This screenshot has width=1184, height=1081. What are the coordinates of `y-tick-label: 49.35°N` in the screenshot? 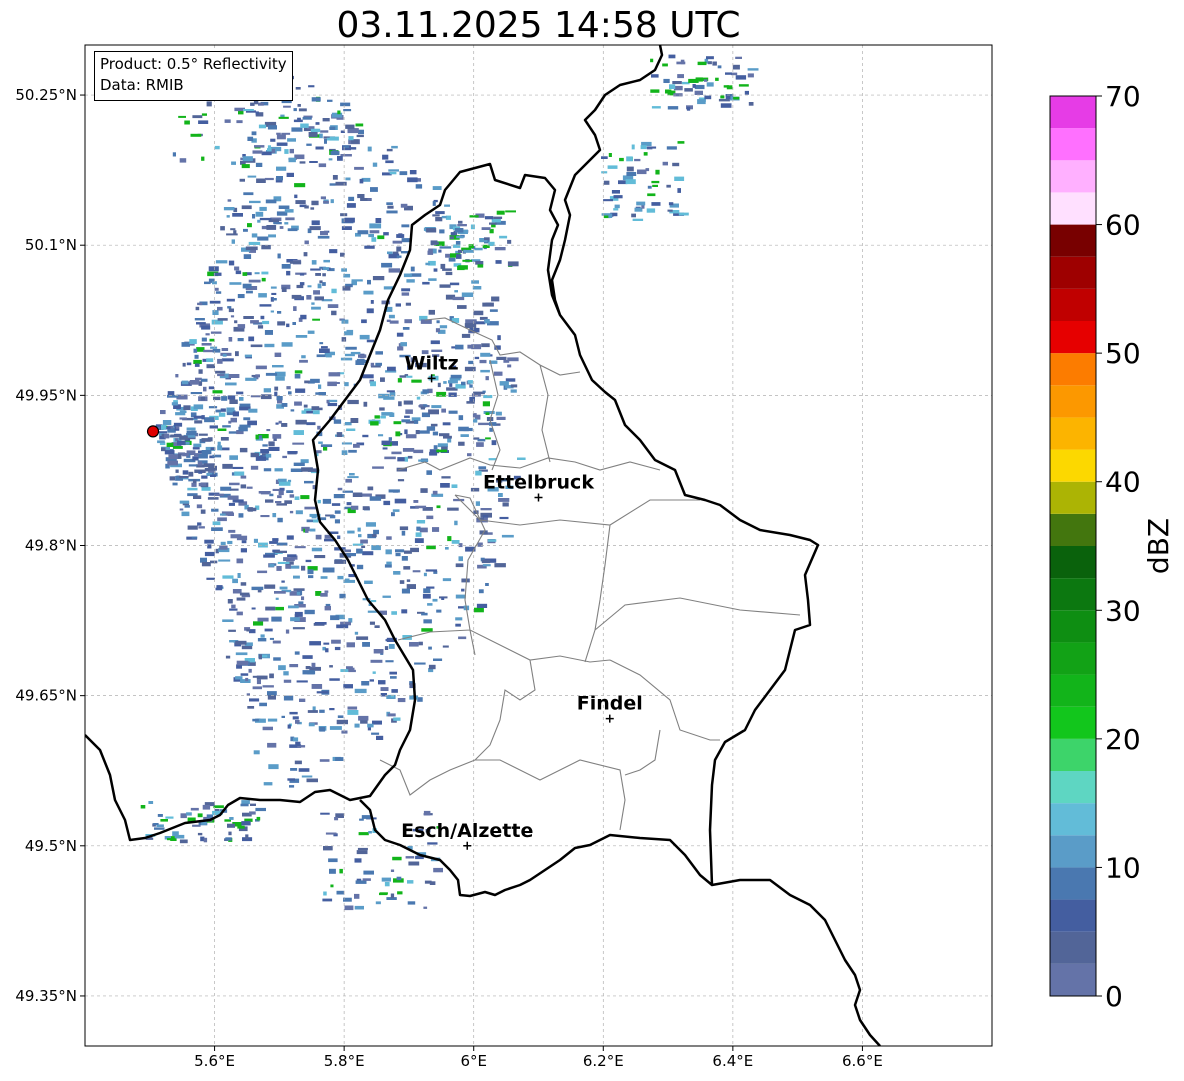 It's located at (46, 996).